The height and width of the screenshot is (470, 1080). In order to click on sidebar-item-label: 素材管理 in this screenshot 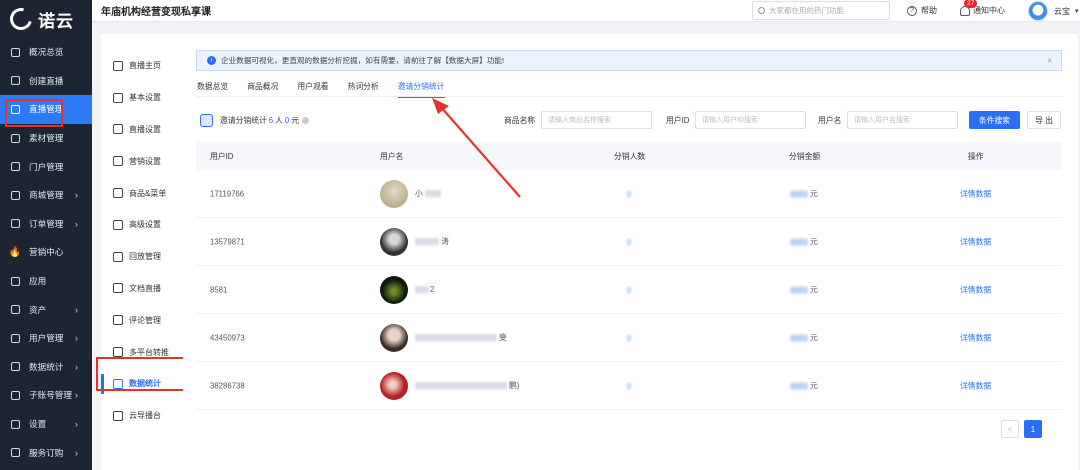, I will do `click(46, 138)`.